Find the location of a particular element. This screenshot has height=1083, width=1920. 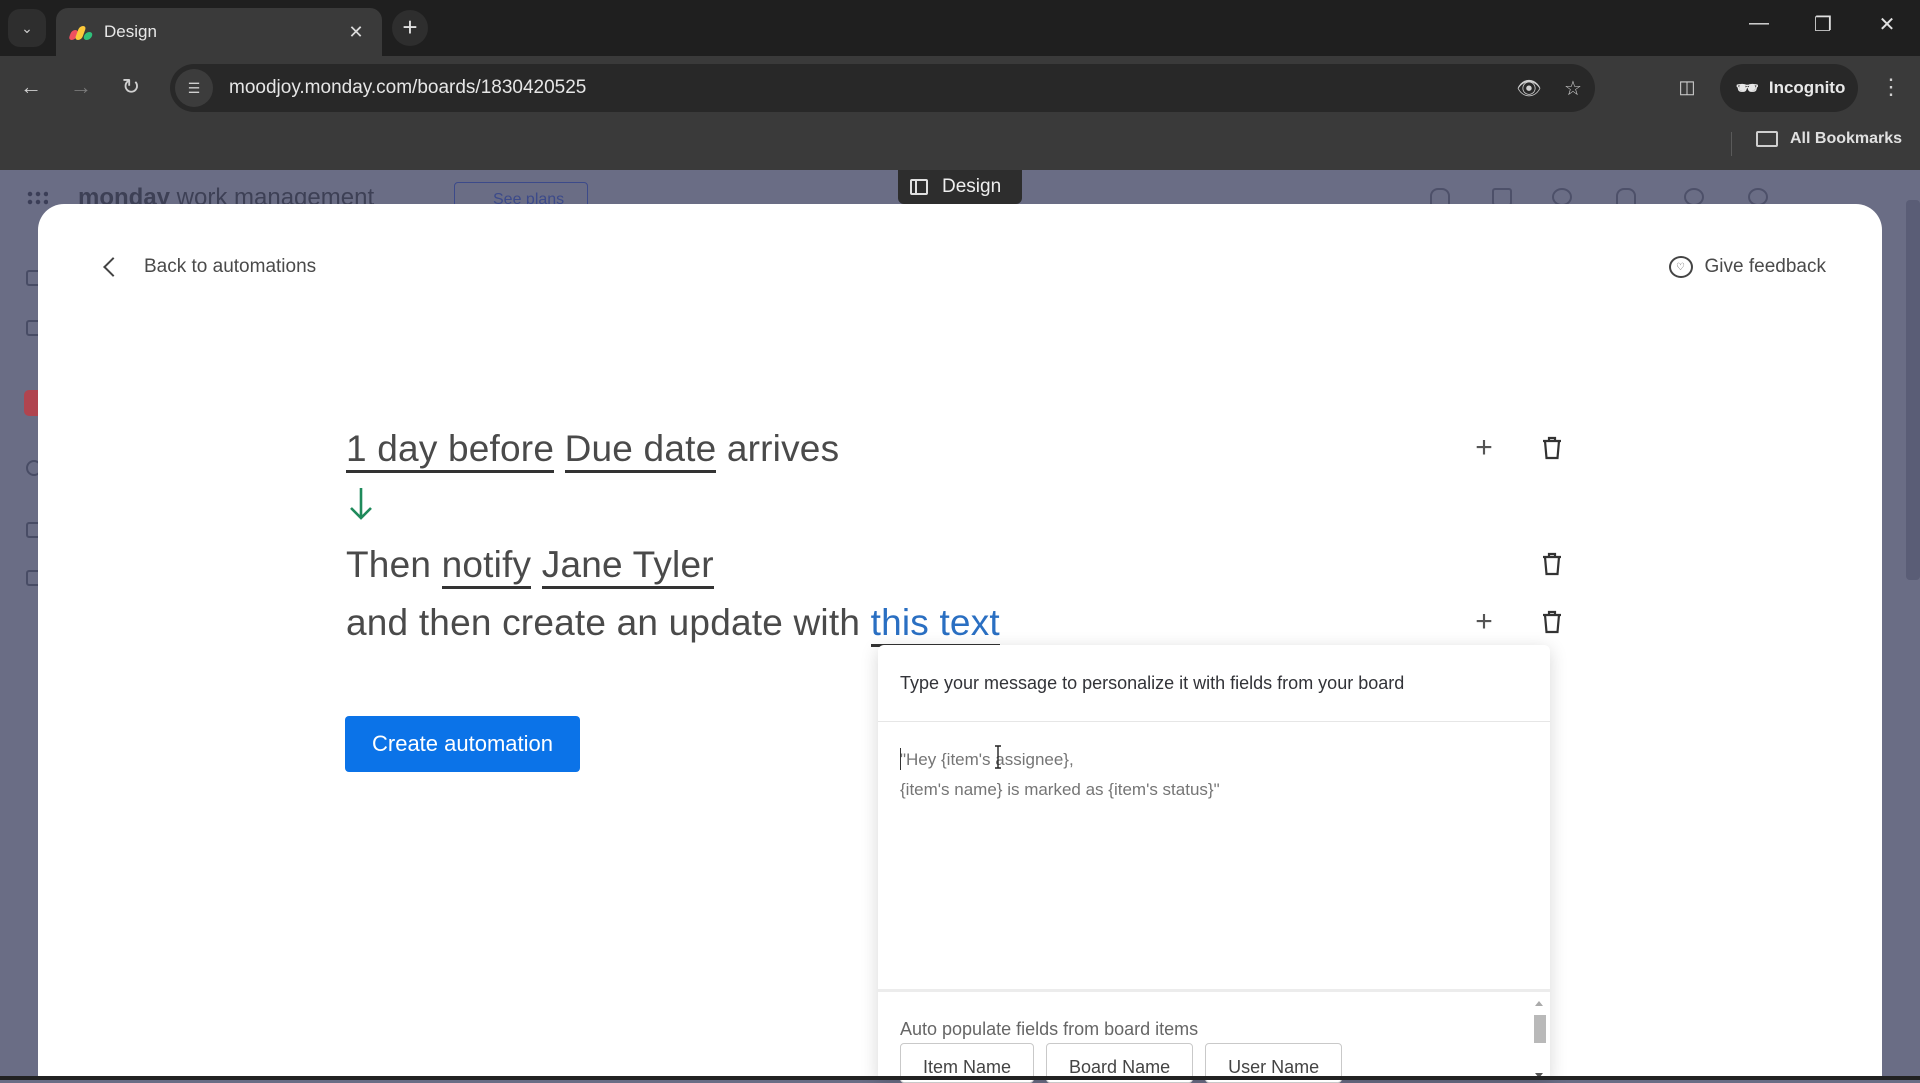

tab-search-button: ⌄ is located at coordinates (27, 28).